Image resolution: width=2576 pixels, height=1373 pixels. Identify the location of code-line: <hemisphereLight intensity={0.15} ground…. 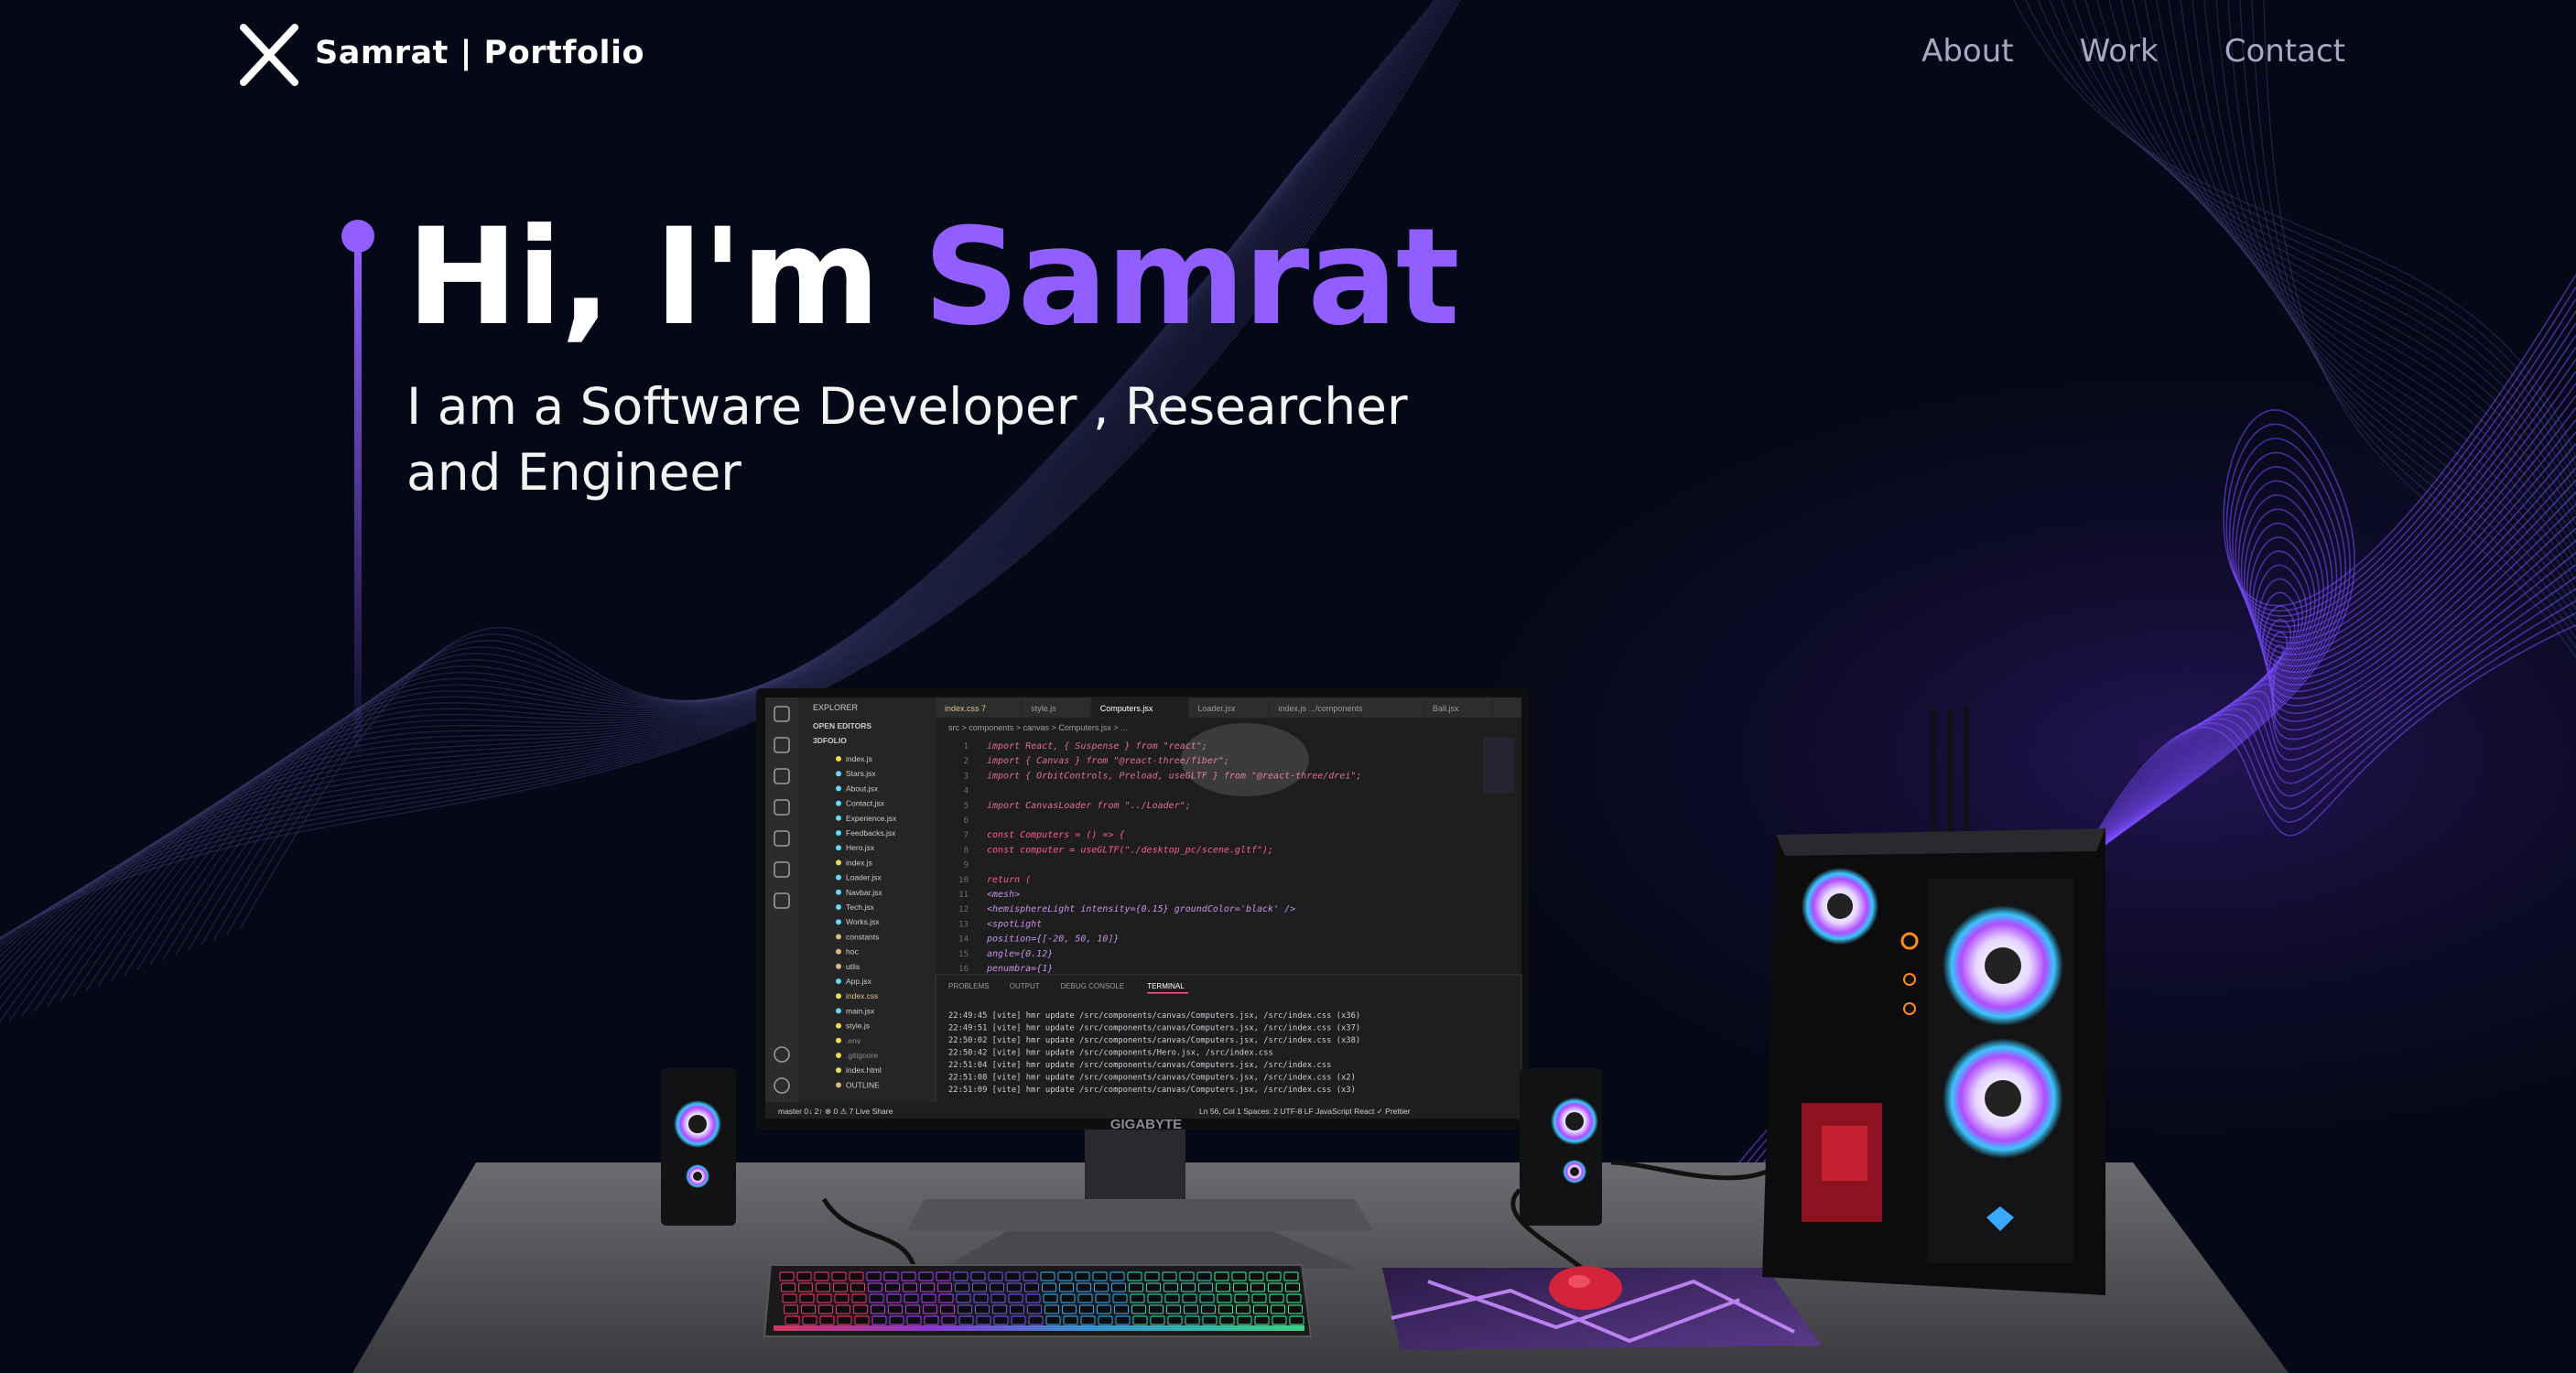
(1141, 909).